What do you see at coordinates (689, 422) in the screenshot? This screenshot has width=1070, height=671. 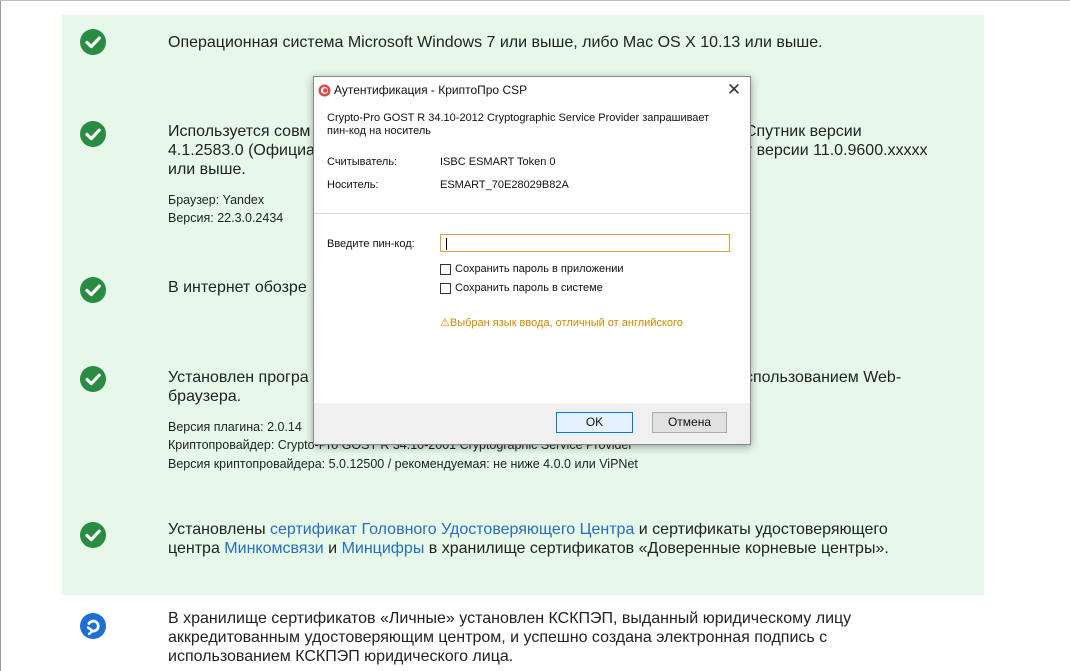 I see `cancel-button: Отмена` at bounding box center [689, 422].